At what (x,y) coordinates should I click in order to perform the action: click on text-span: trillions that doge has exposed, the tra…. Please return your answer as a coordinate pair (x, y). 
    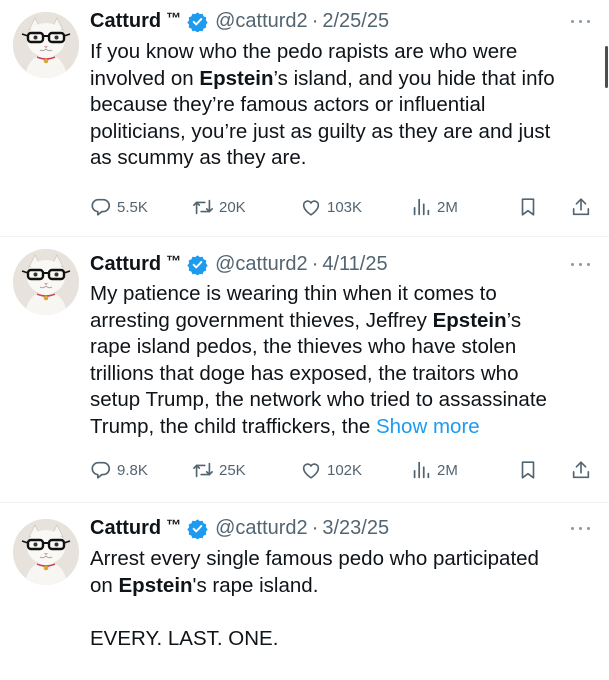
    Looking at the image, I should click on (304, 373).